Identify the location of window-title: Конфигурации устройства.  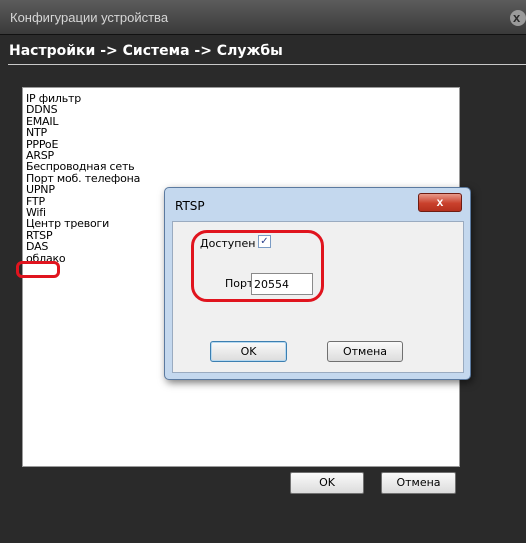
(89, 17).